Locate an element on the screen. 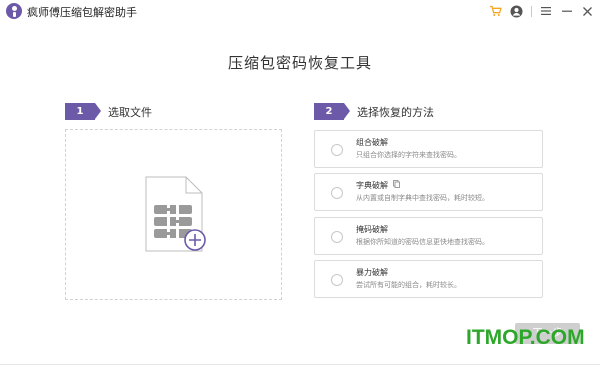 This screenshot has width=600, height=367. method-description: 只组合你选择的字符来查找密码。 is located at coordinates (408, 155).